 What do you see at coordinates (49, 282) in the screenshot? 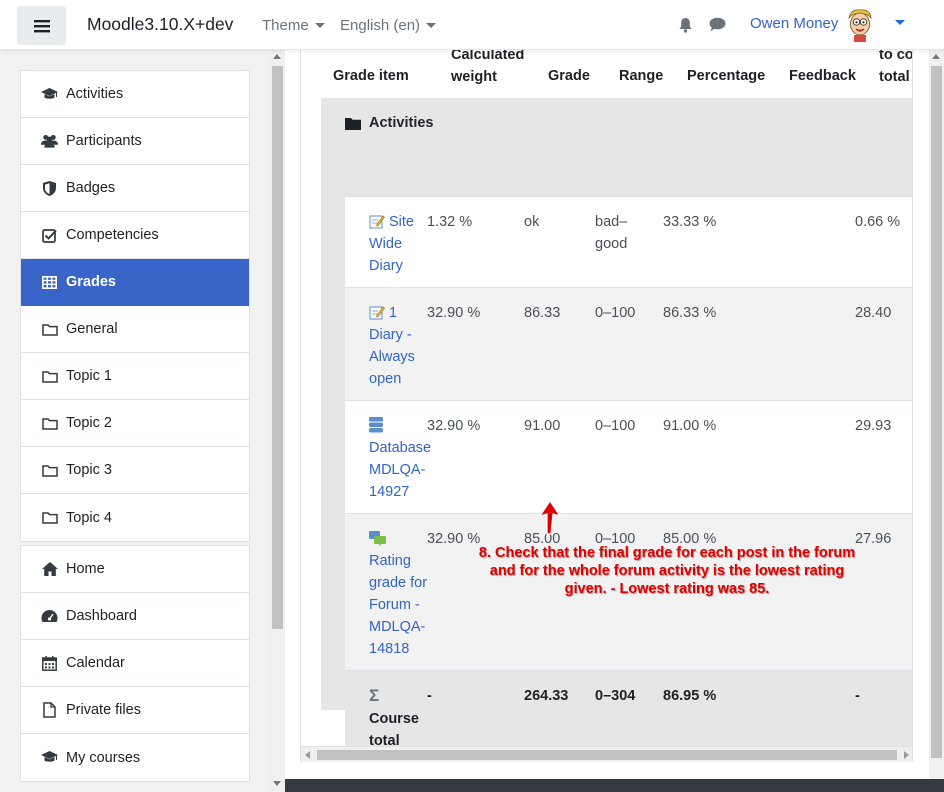
I see `table-icon` at bounding box center [49, 282].